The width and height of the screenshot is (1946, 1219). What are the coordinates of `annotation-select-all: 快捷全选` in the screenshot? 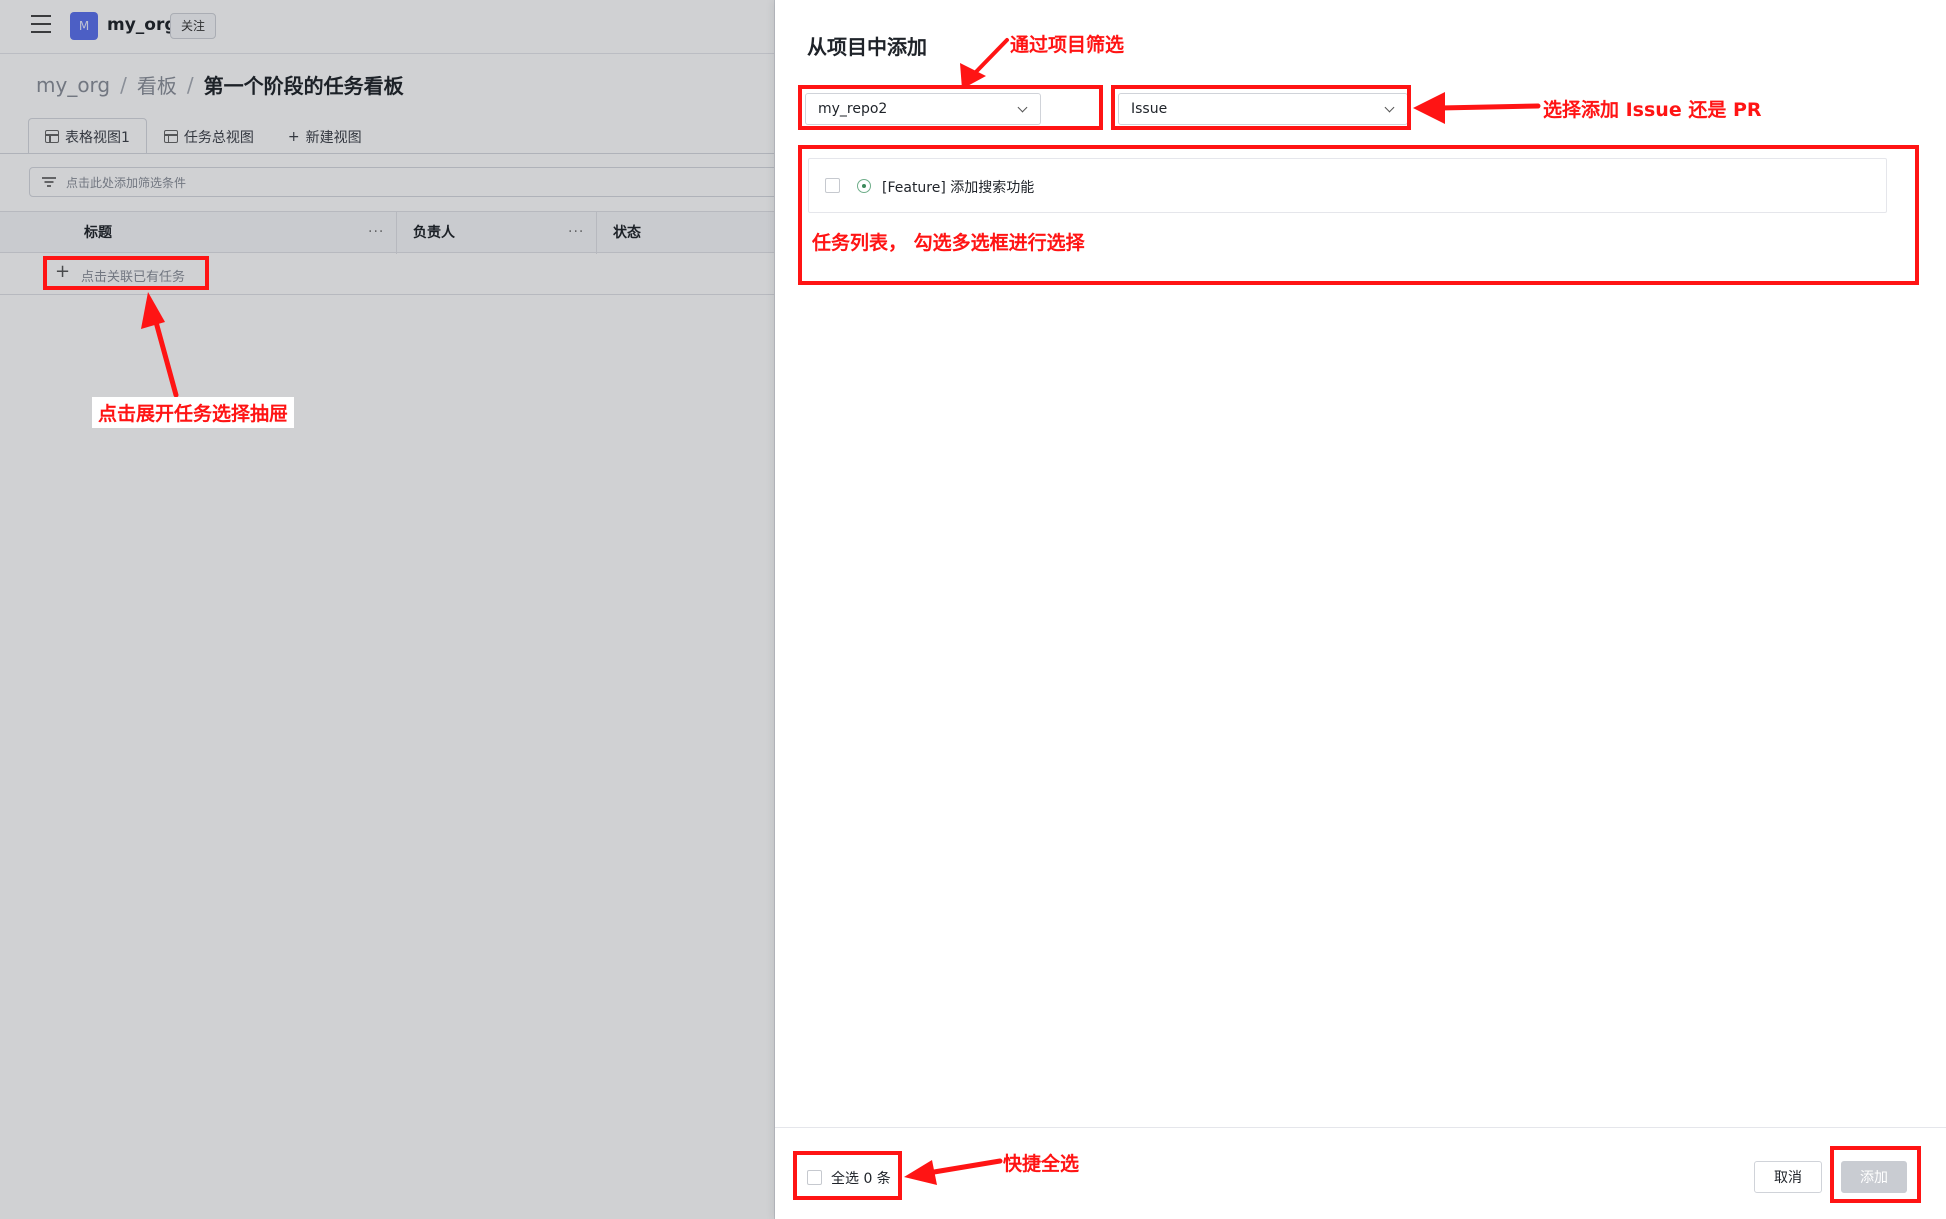 It's located at (1041, 1164).